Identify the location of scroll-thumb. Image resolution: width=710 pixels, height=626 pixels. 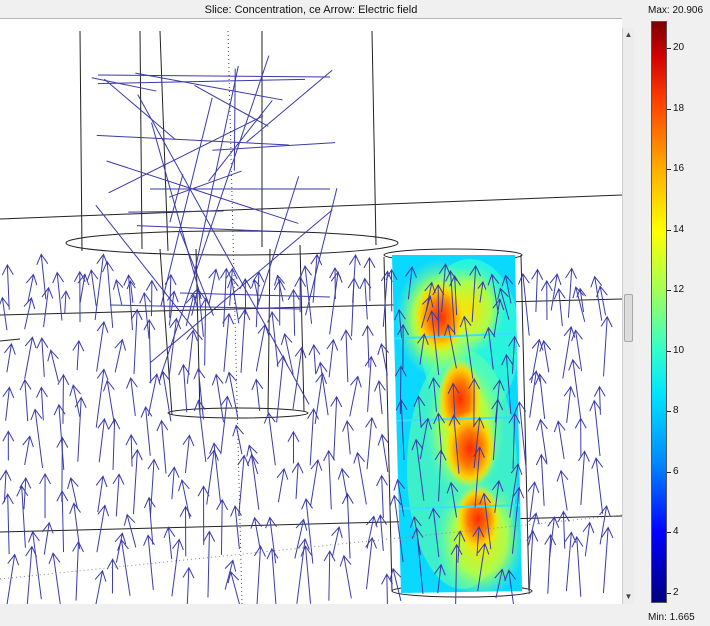
(628, 318).